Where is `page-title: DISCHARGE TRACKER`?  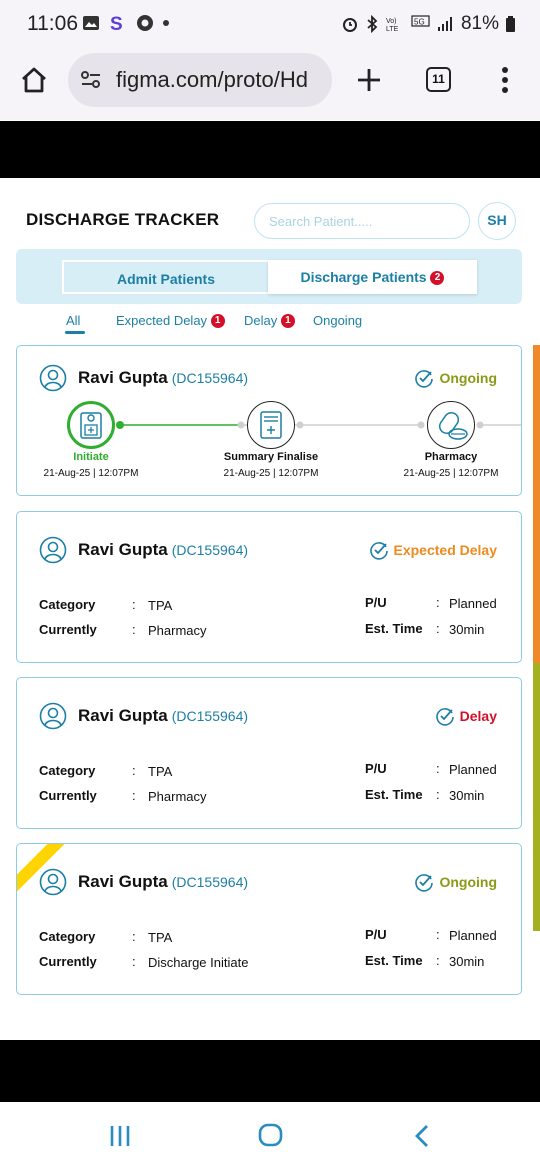 page-title: DISCHARGE TRACKER is located at coordinates (123, 219).